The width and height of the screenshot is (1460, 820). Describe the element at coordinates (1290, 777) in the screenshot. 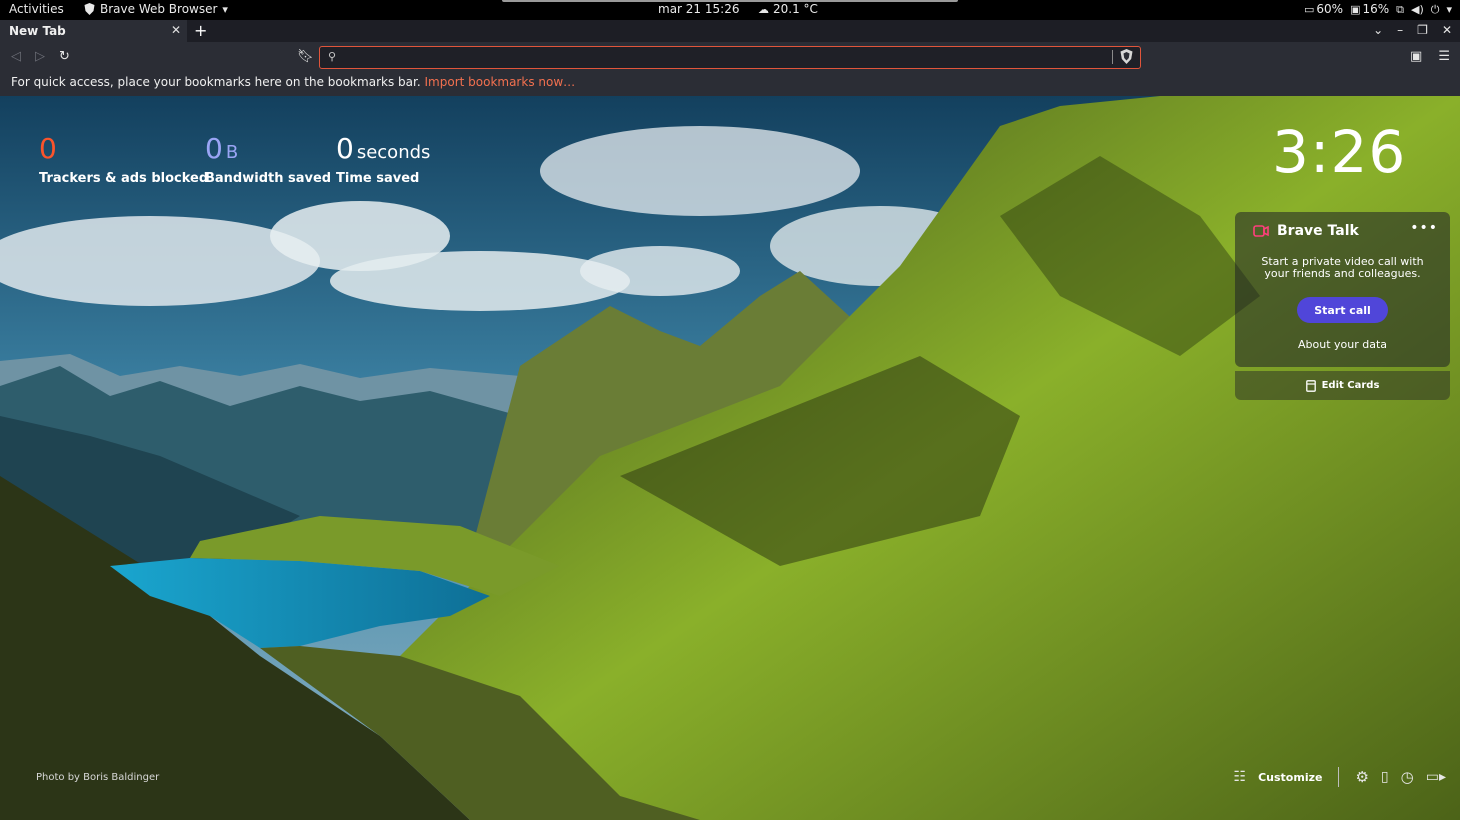

I see `customize-button: Customize` at that location.